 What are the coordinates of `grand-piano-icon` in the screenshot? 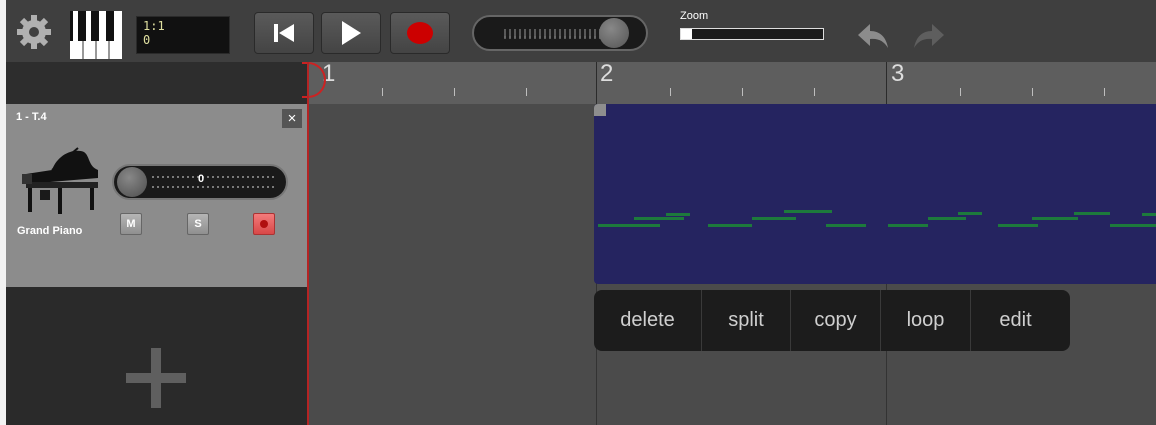 It's located at (60, 180).